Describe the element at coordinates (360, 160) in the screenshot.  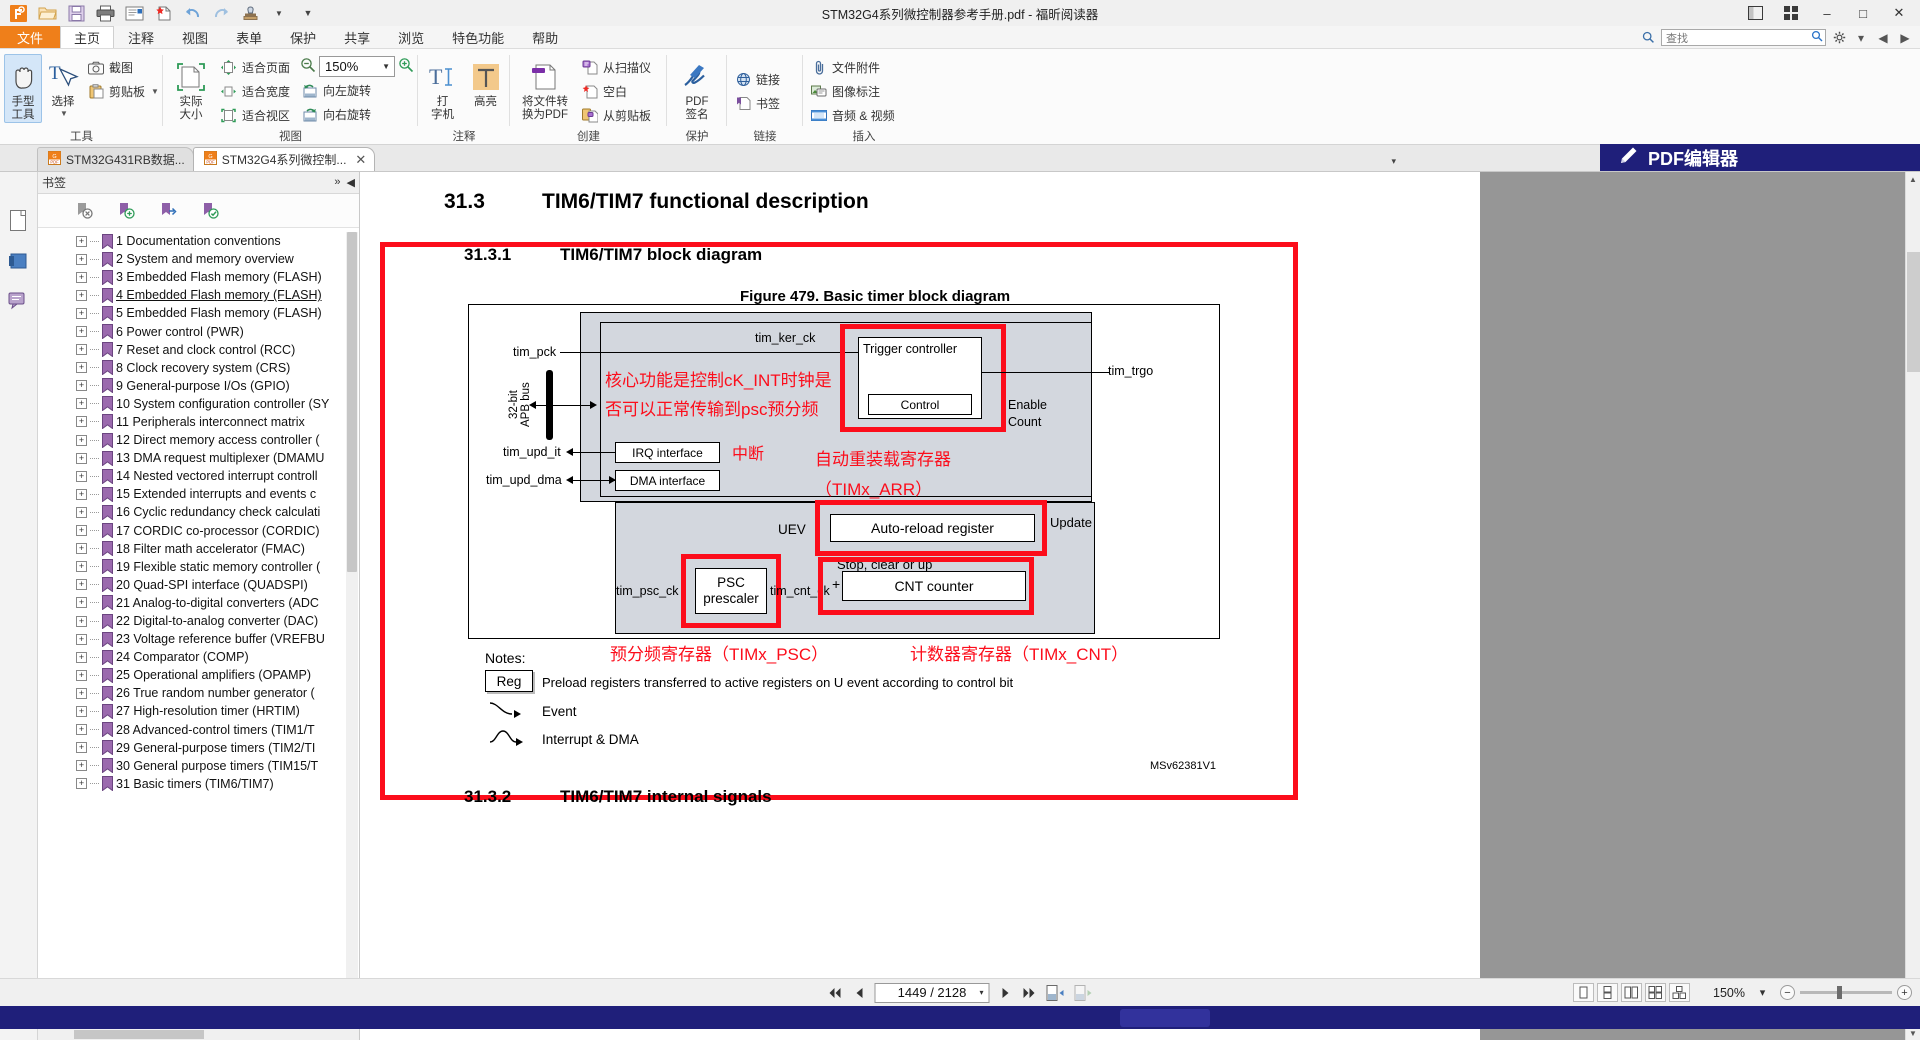
I see `close-icon: ✕` at that location.